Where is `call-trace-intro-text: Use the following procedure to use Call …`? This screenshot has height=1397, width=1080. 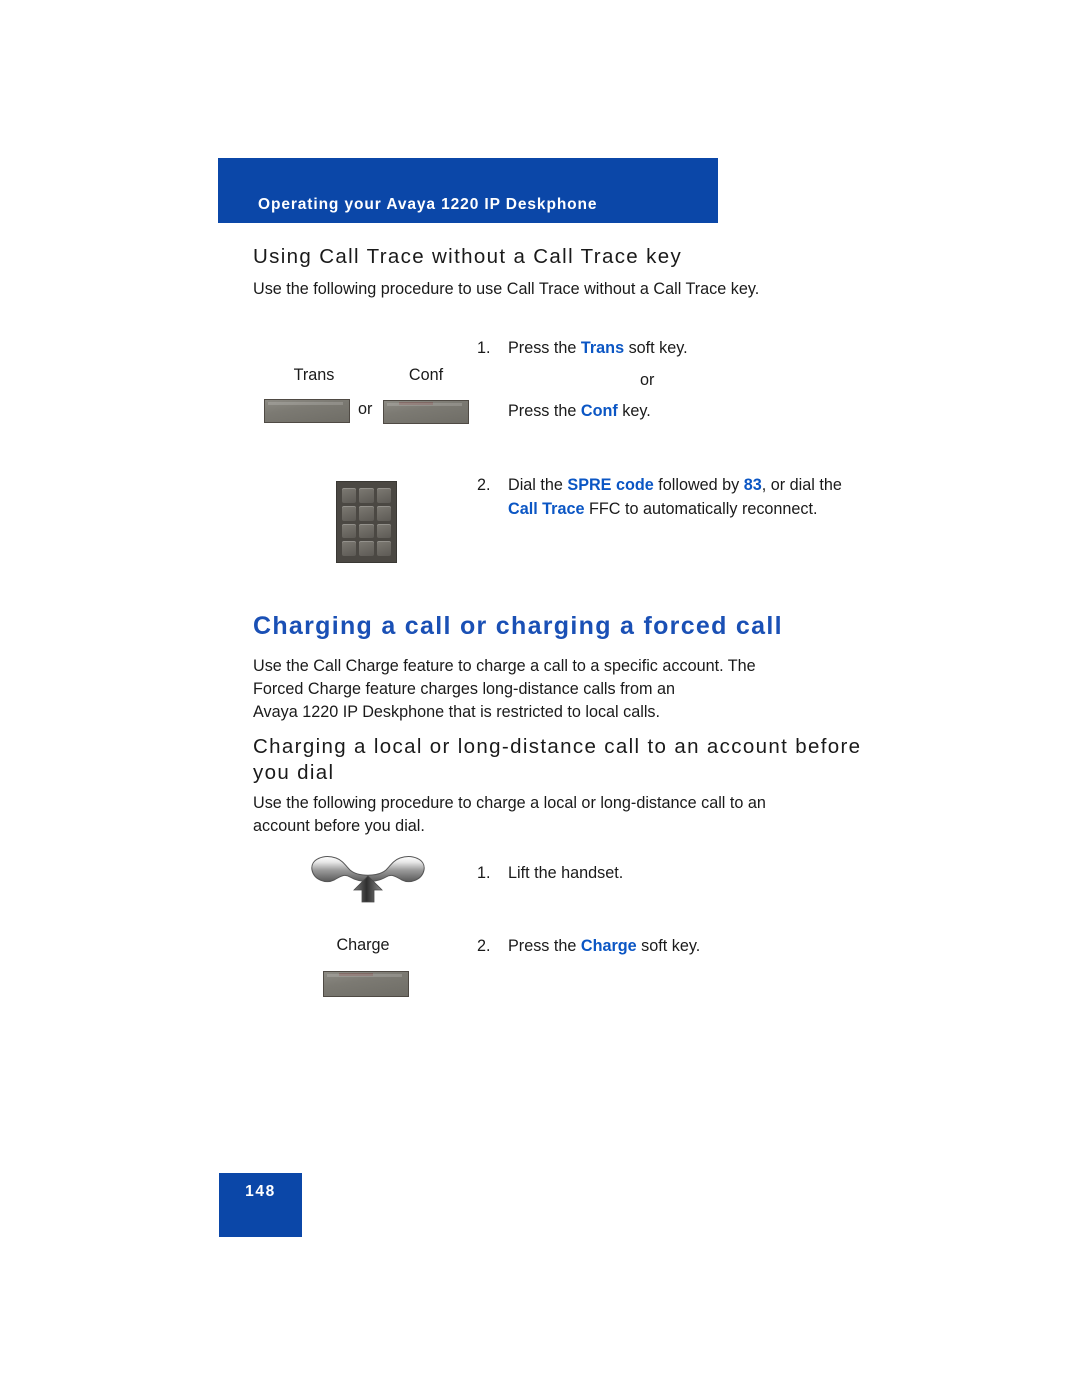 call-trace-intro-text: Use the following procedure to use Call … is located at coordinates (506, 289).